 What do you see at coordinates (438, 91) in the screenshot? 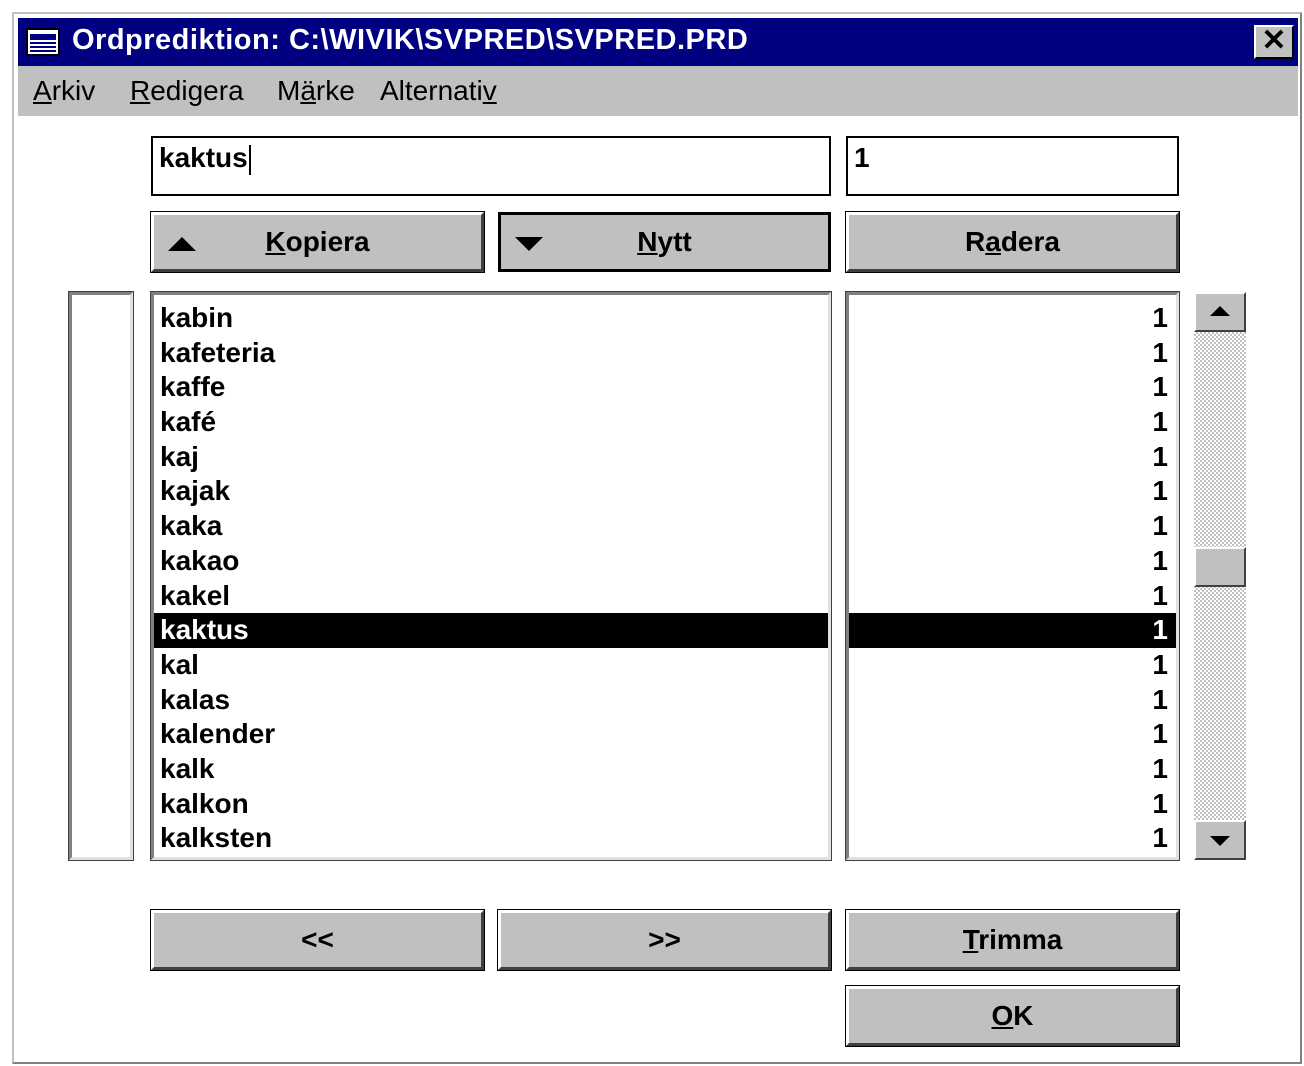
I see `menu-alternativ: Alternativ` at bounding box center [438, 91].